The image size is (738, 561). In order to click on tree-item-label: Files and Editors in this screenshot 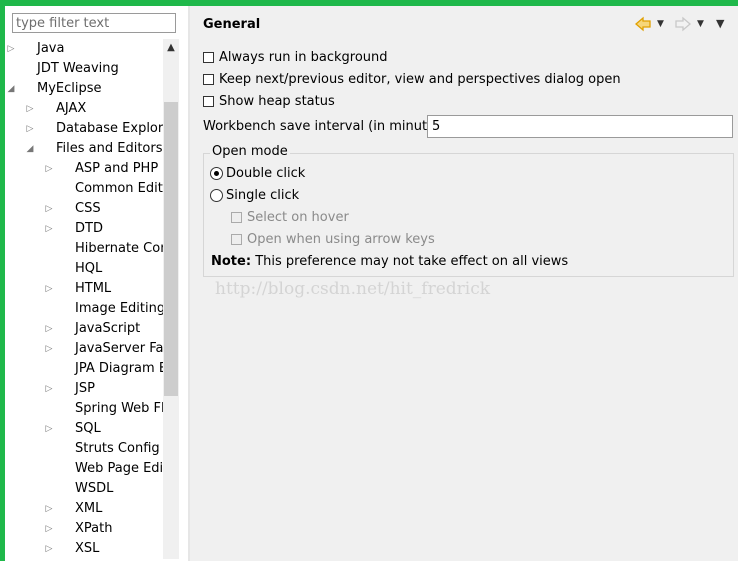, I will do `click(109, 148)`.